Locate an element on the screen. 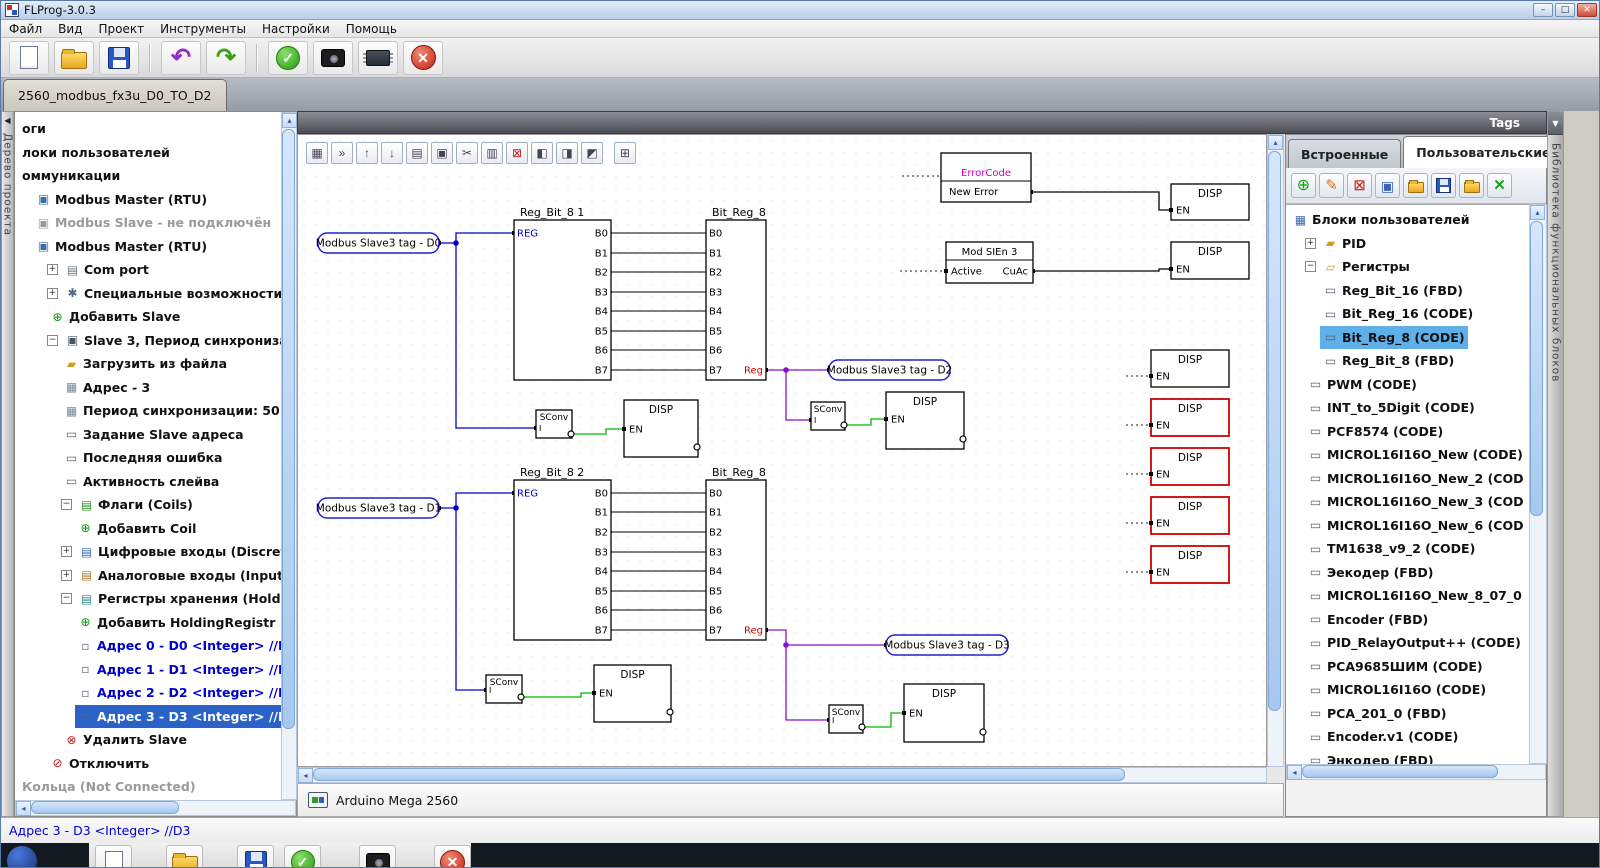  tree-item: оги is located at coordinates (148, 129).